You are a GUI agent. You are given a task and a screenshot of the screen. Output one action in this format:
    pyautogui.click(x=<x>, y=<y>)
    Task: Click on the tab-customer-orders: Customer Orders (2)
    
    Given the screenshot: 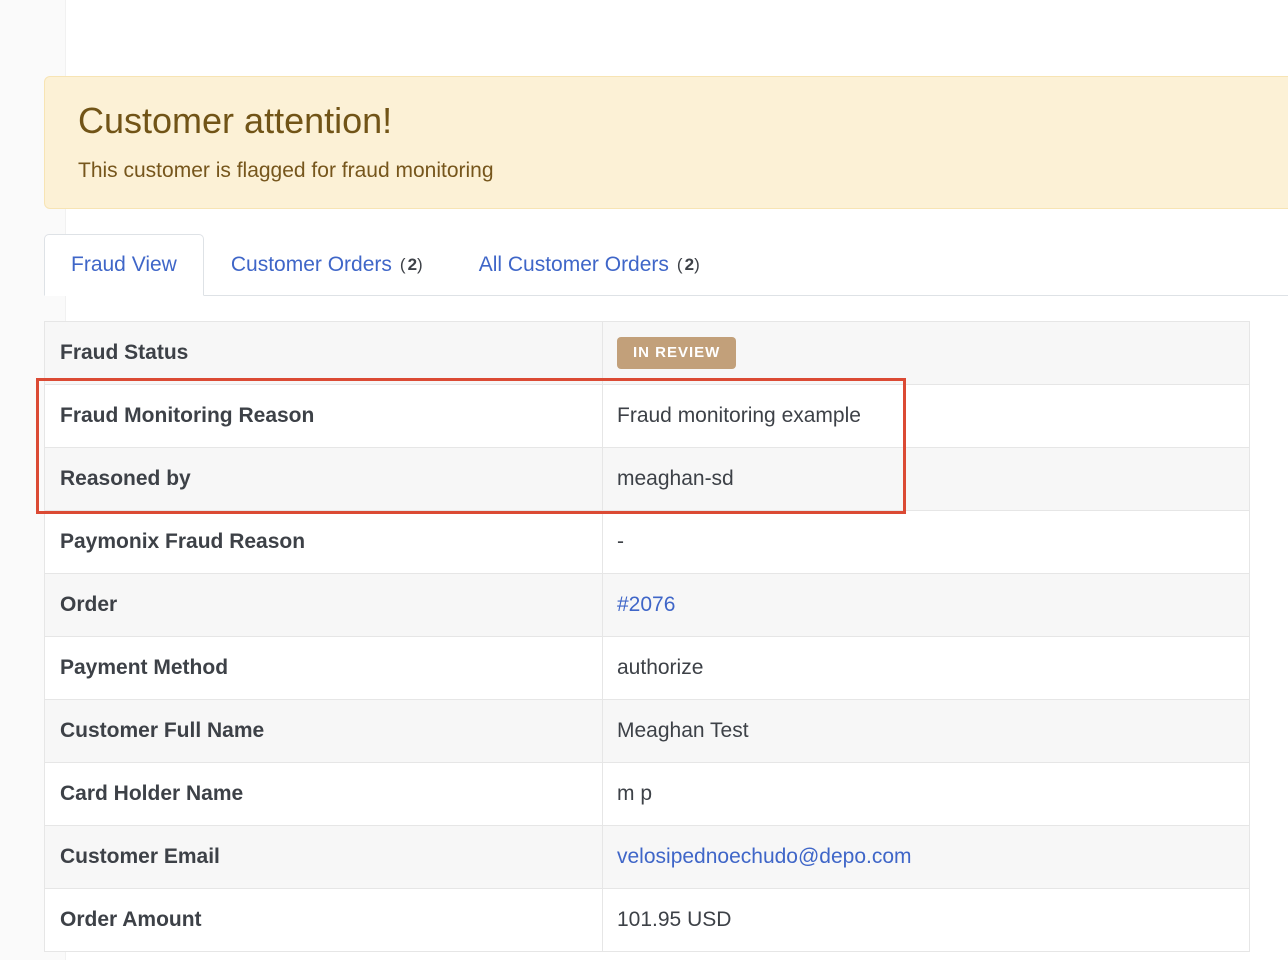 What is the action you would take?
    pyautogui.click(x=328, y=264)
    